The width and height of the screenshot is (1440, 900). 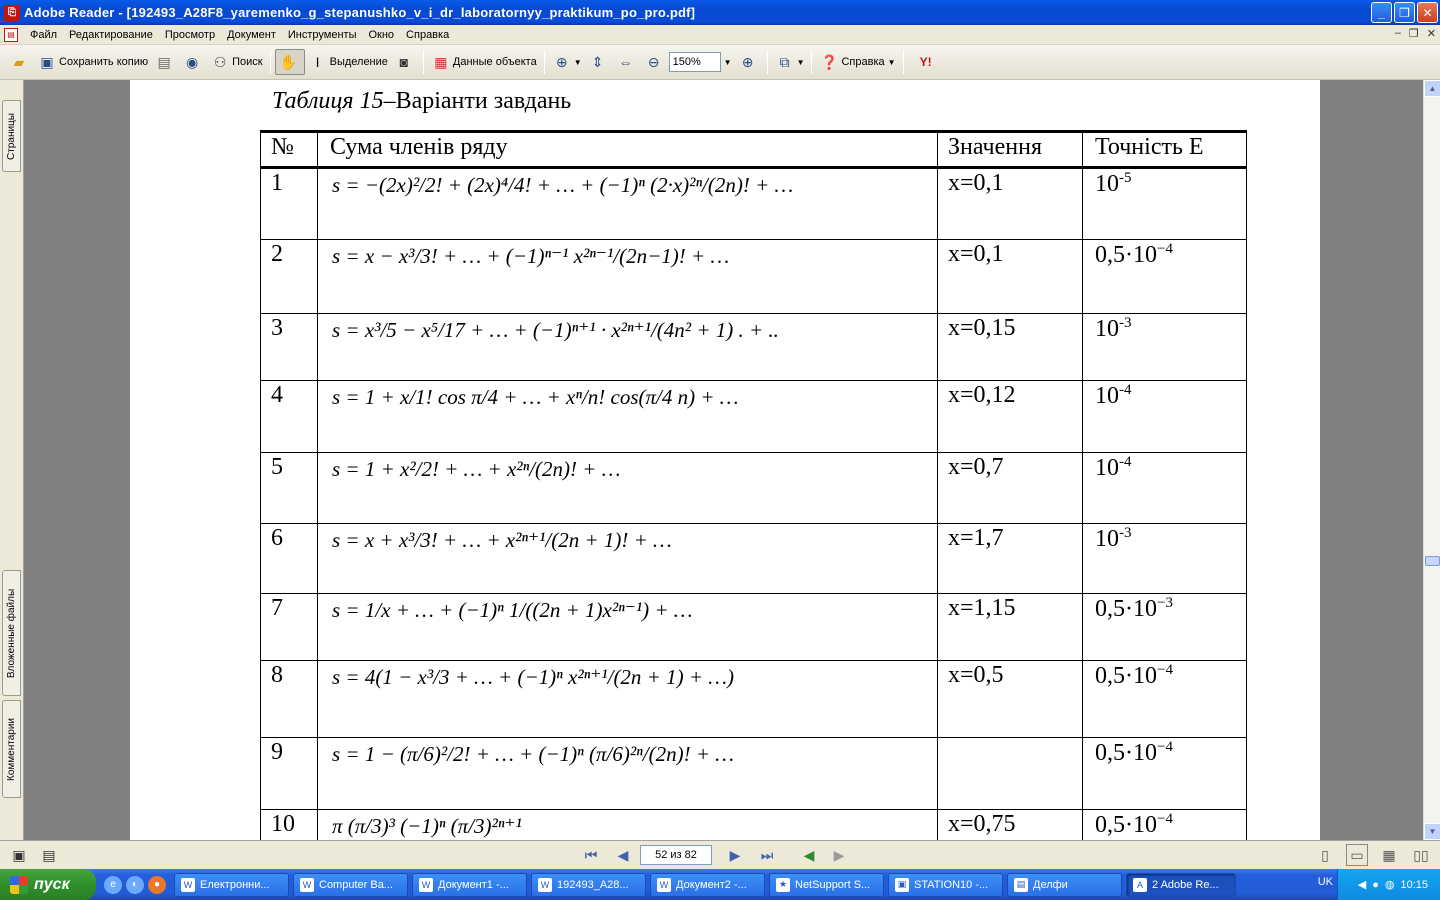 I want to click on zoom-level-value: 150%, so click(x=686, y=62).